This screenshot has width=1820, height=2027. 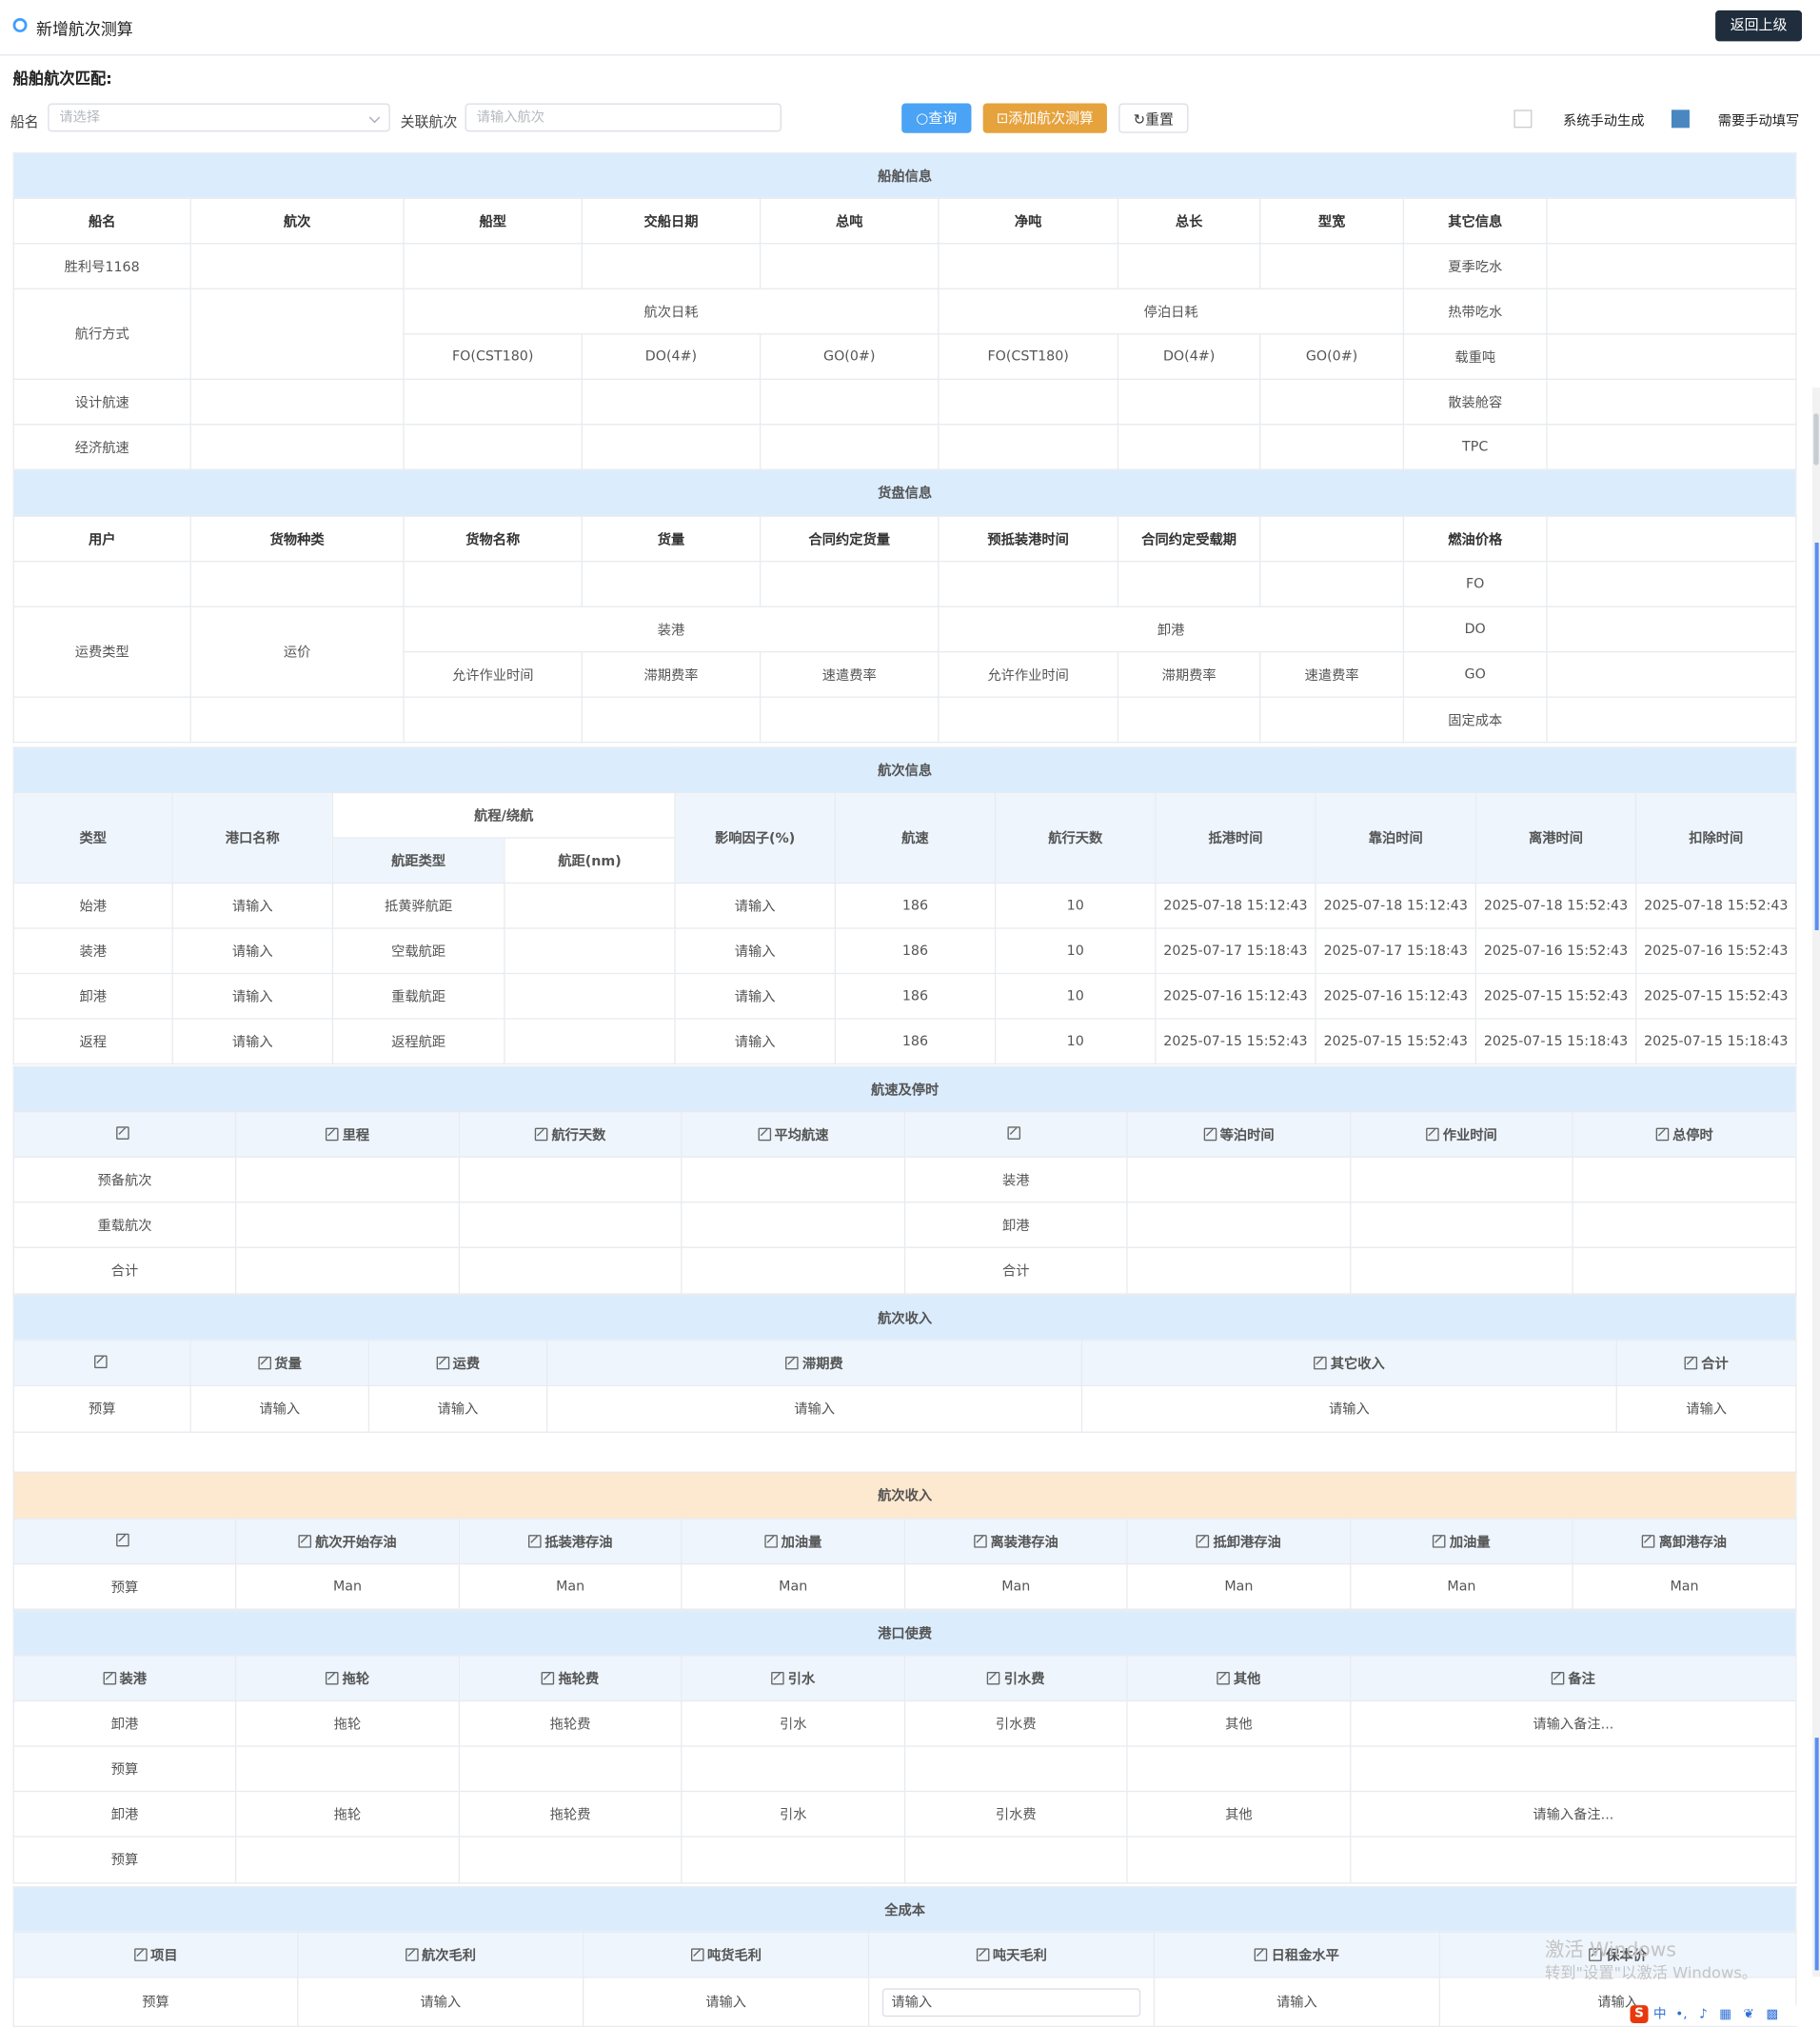 I want to click on header-delivery-date: 交船日期, so click(x=671, y=221).